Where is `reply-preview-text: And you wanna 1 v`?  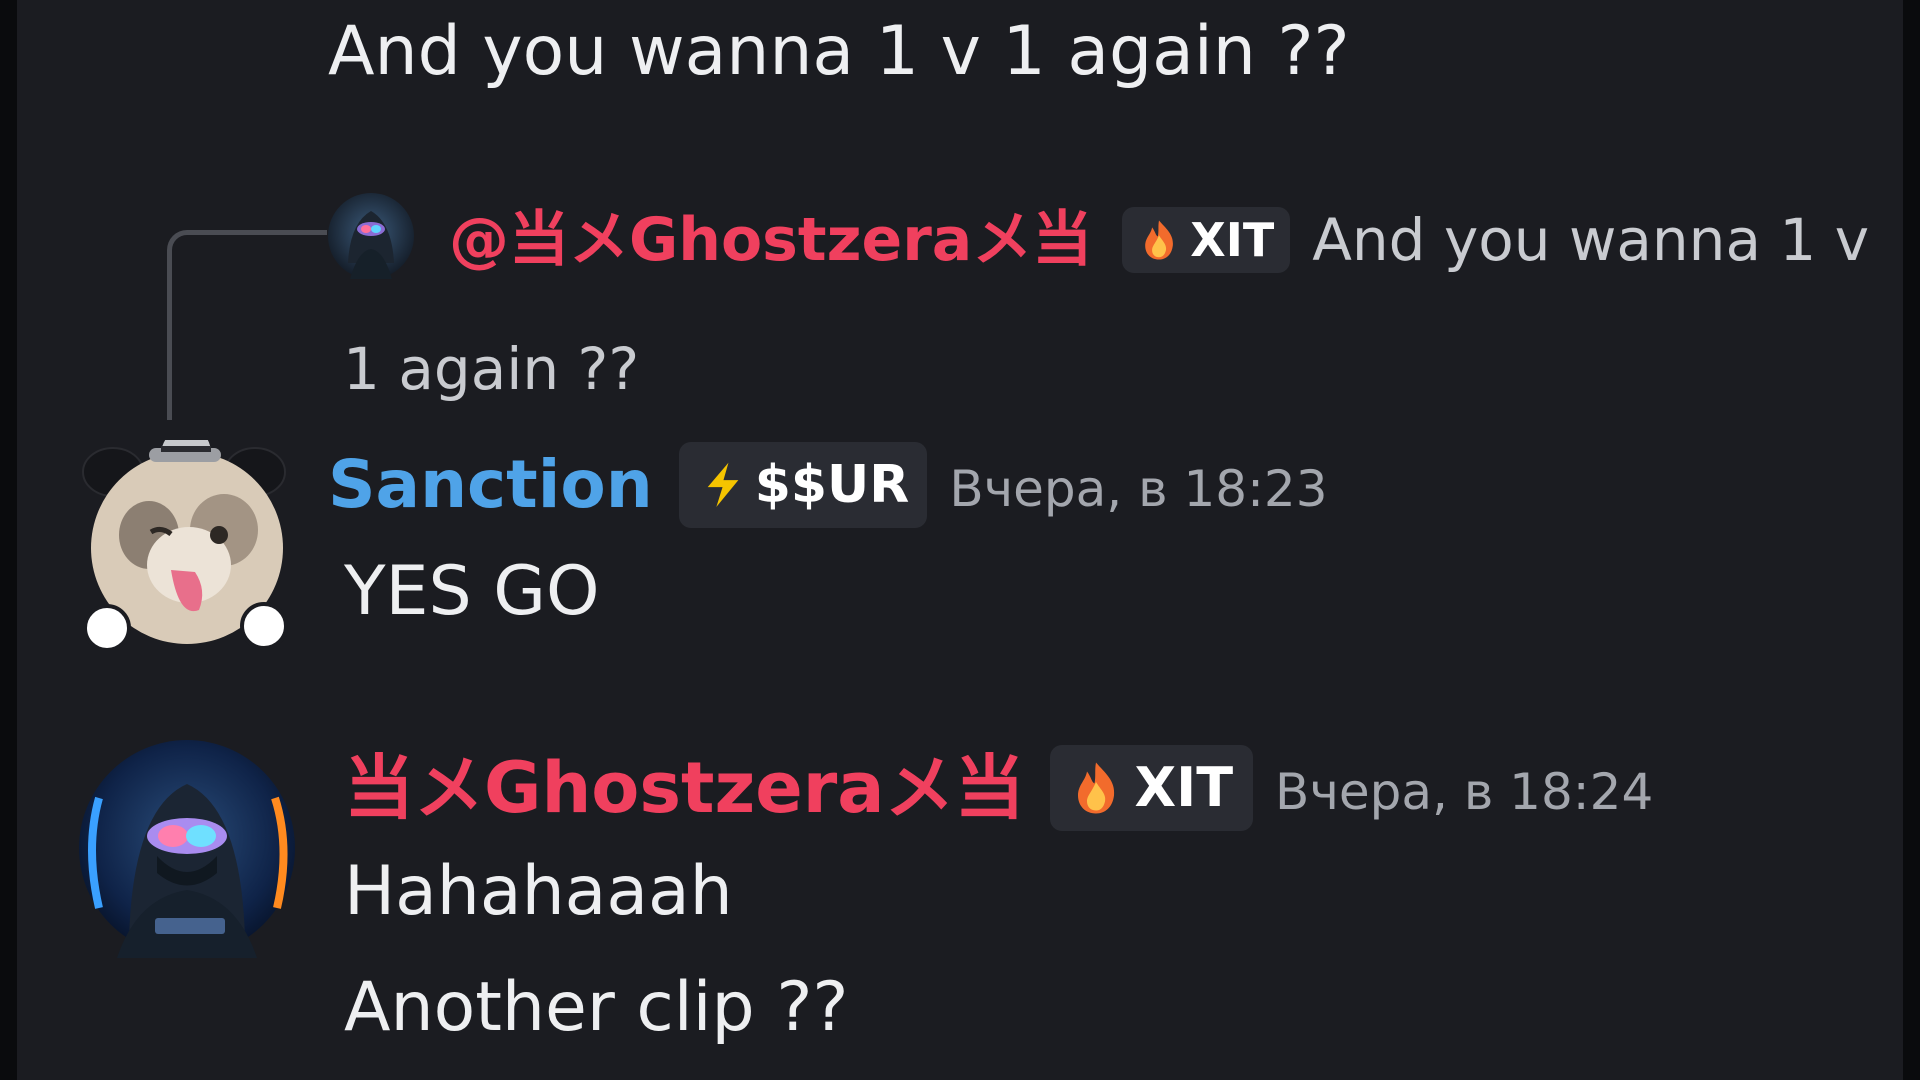
reply-preview-text: And you wanna 1 v is located at coordinates (1590, 240).